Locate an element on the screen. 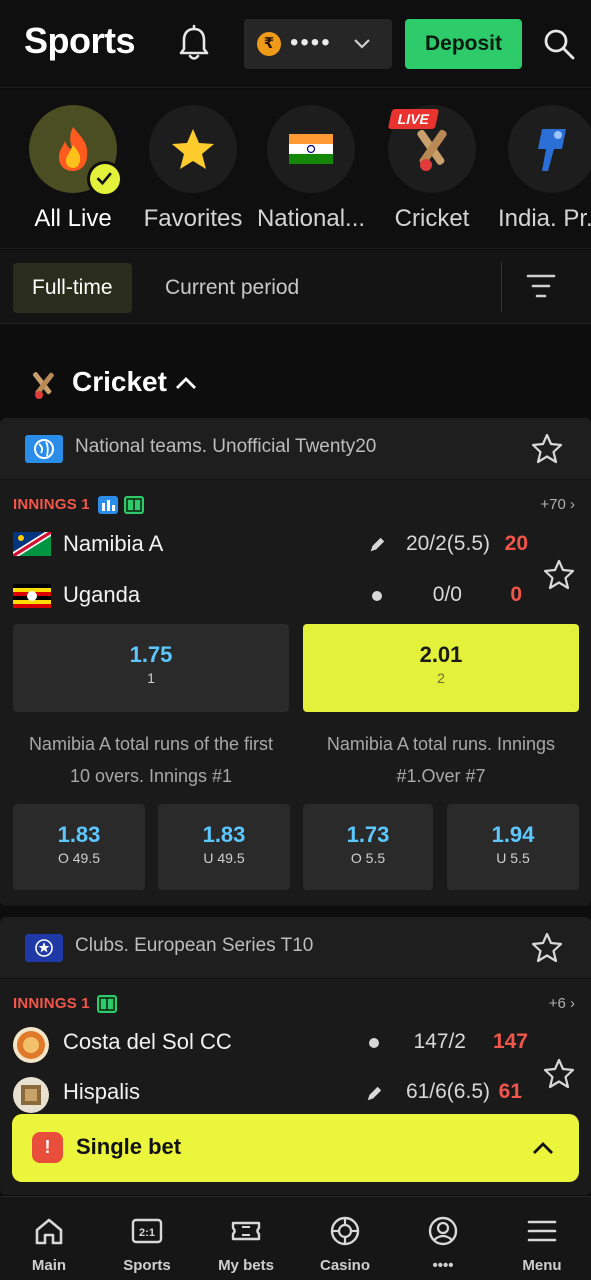 This screenshot has width=591, height=1280. team-runs: 0 is located at coordinates (516, 594).